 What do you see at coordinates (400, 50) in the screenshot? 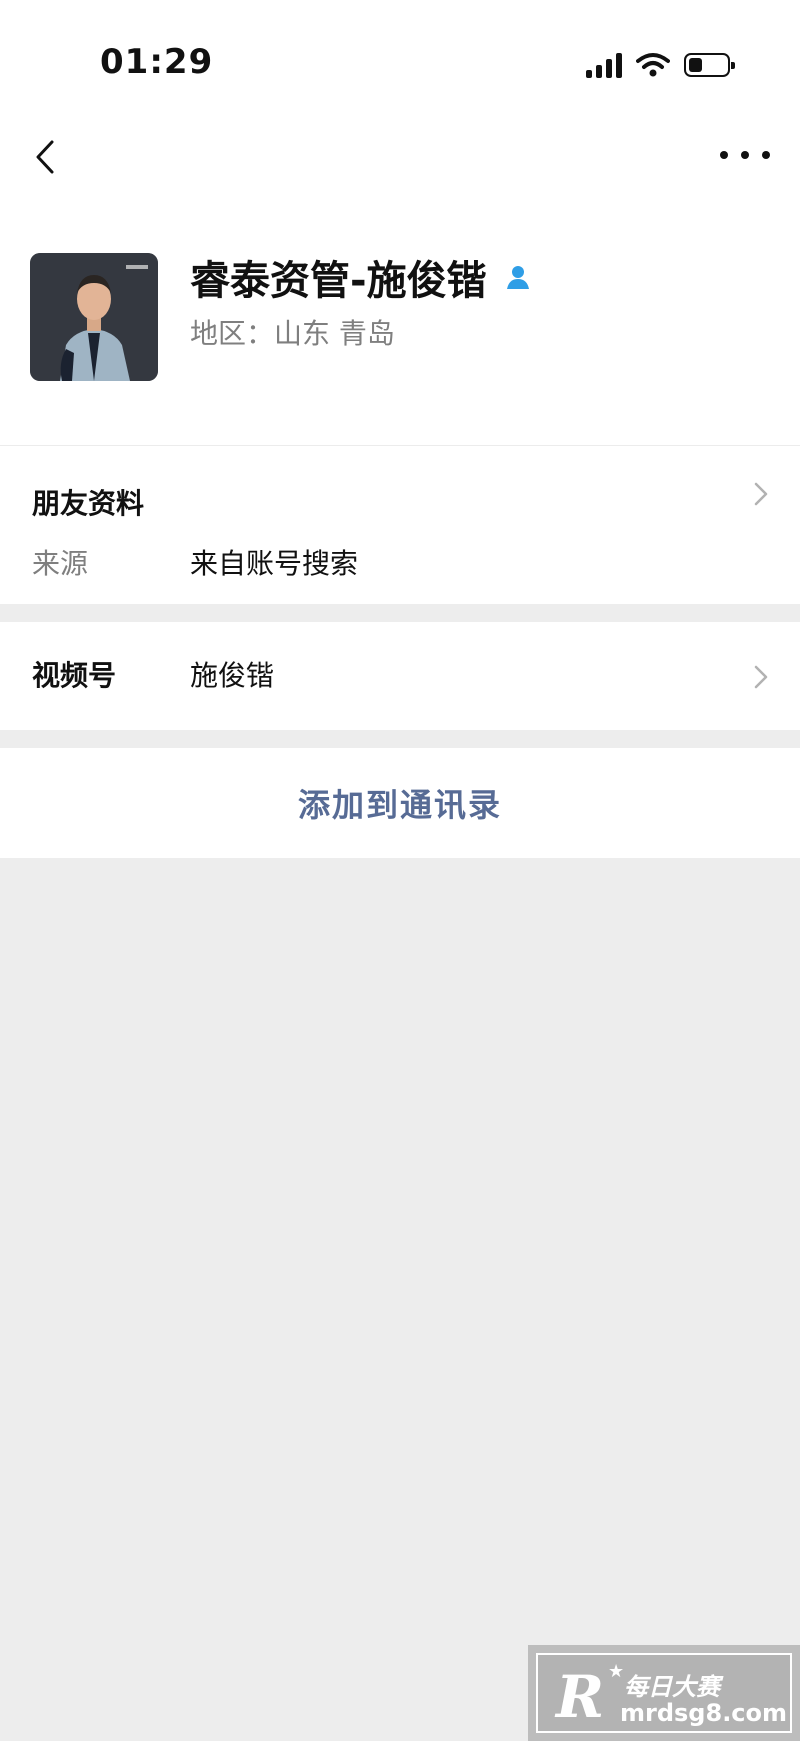
I see `status-bar: 01:29` at bounding box center [400, 50].